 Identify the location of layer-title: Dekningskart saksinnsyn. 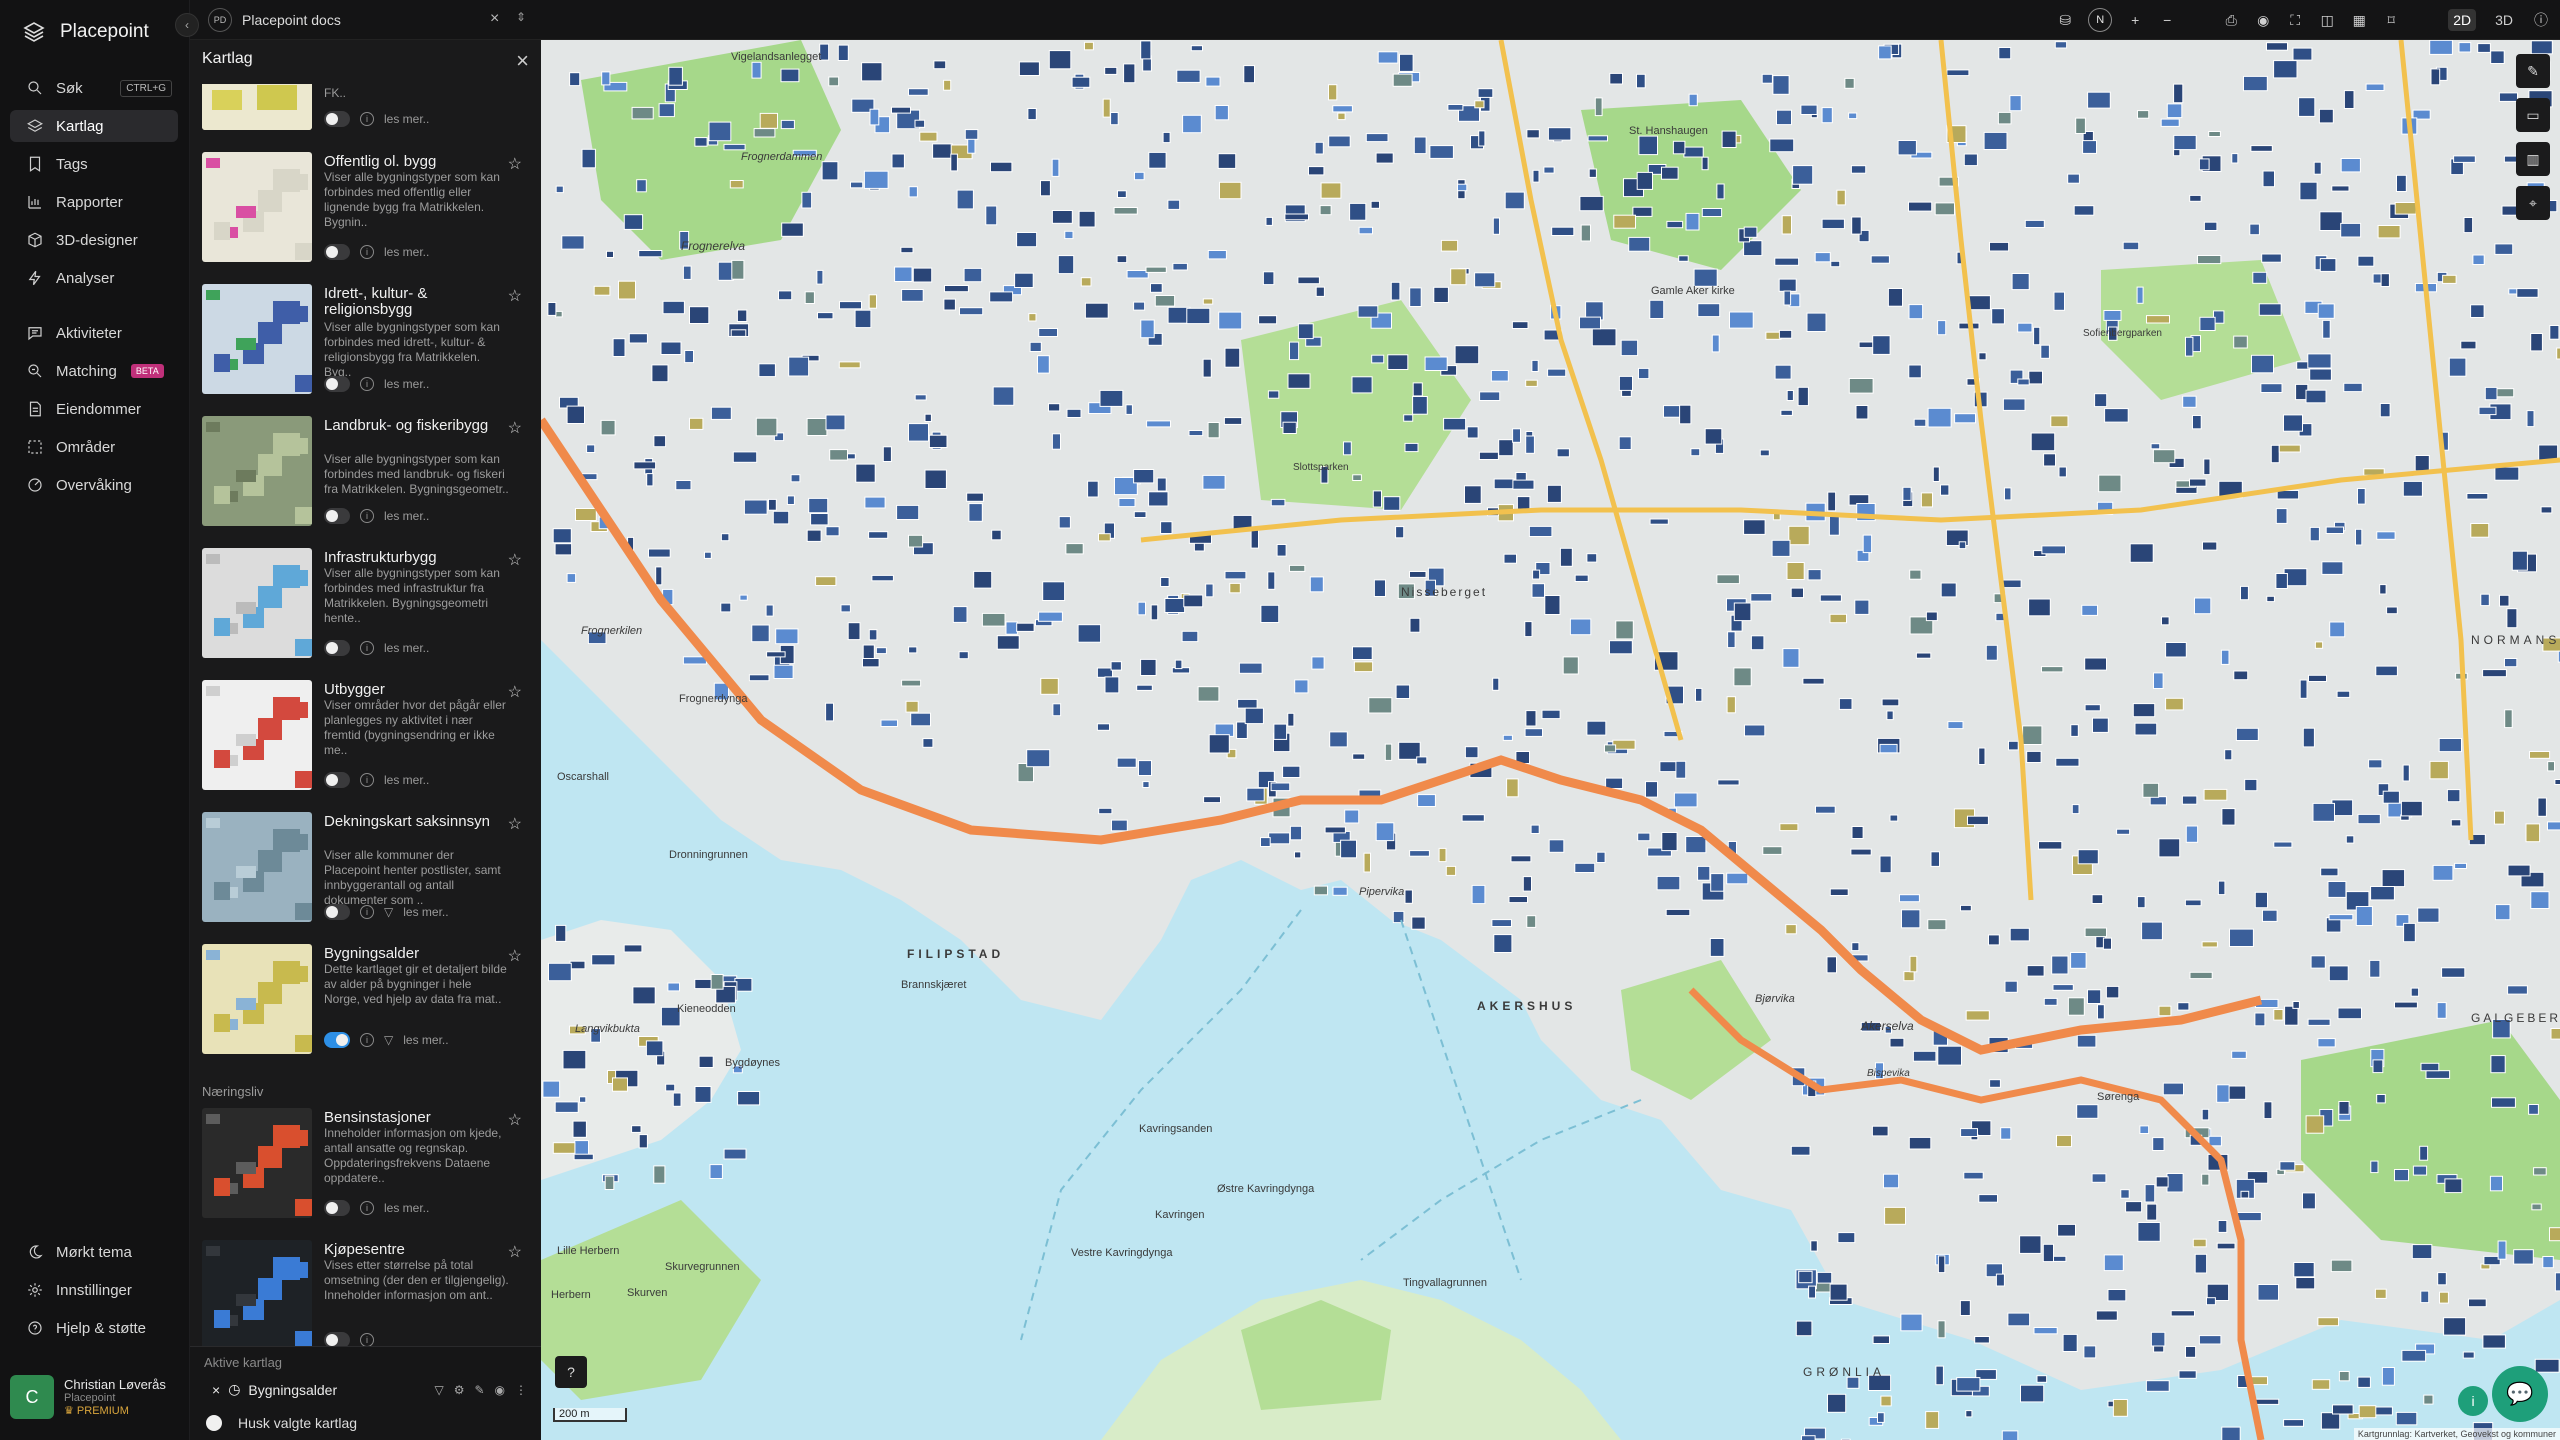
(417, 822).